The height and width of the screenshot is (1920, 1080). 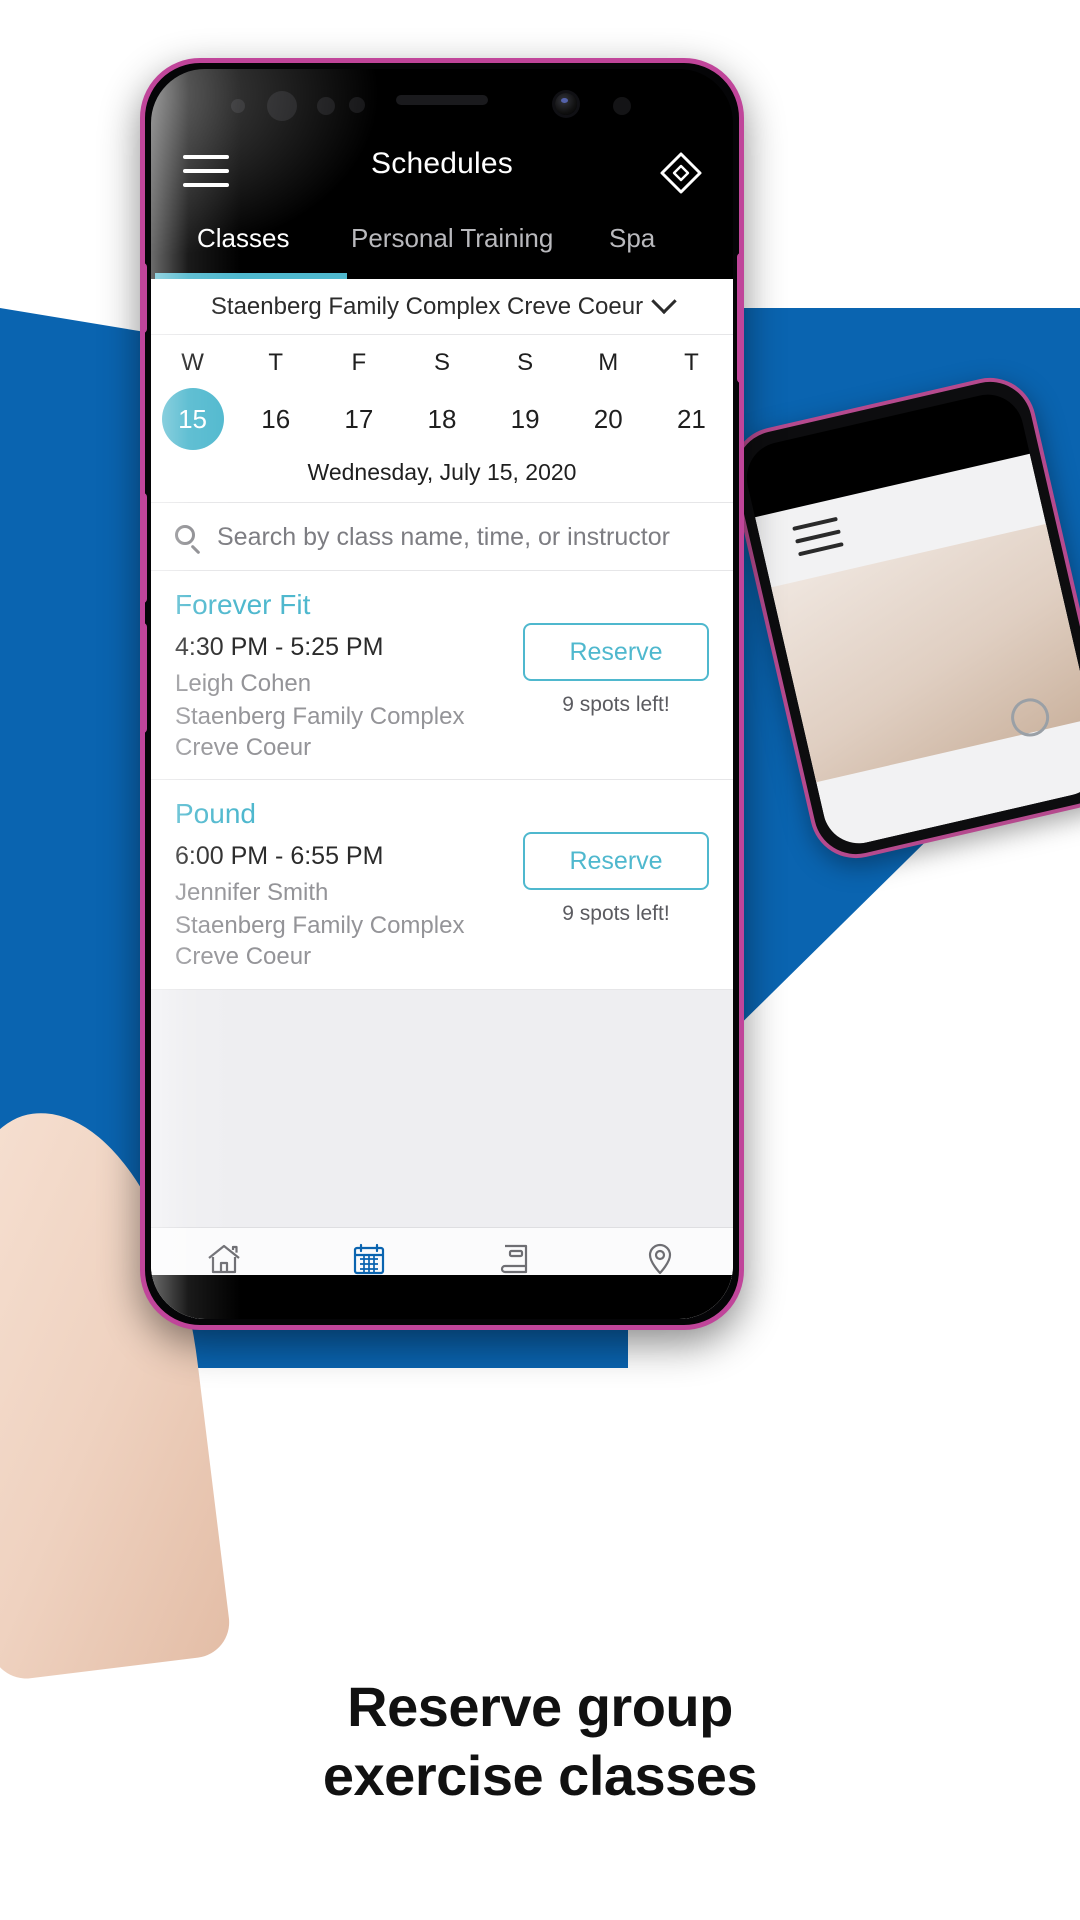 I want to click on caption: Reserve group exercise classes, so click(x=540, y=1741).